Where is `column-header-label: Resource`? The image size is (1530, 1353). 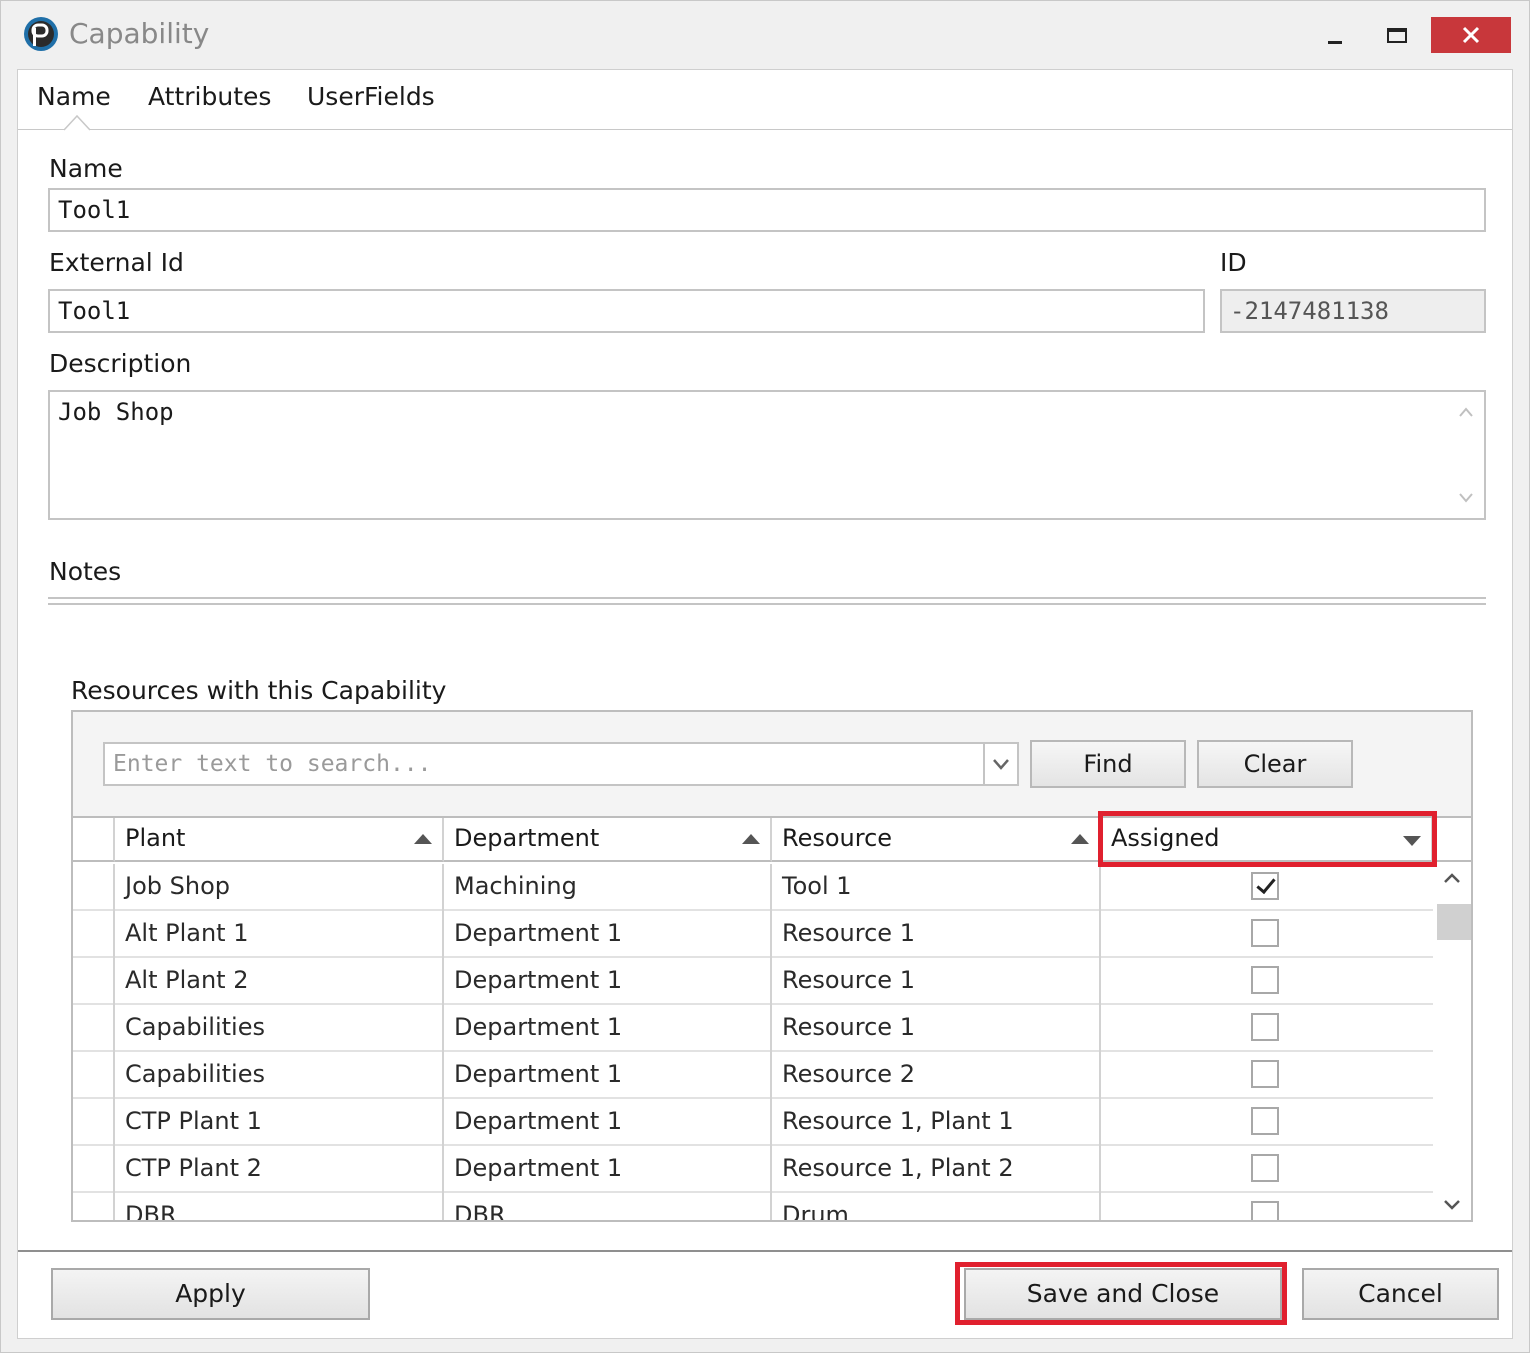 column-header-label: Resource is located at coordinates (837, 838).